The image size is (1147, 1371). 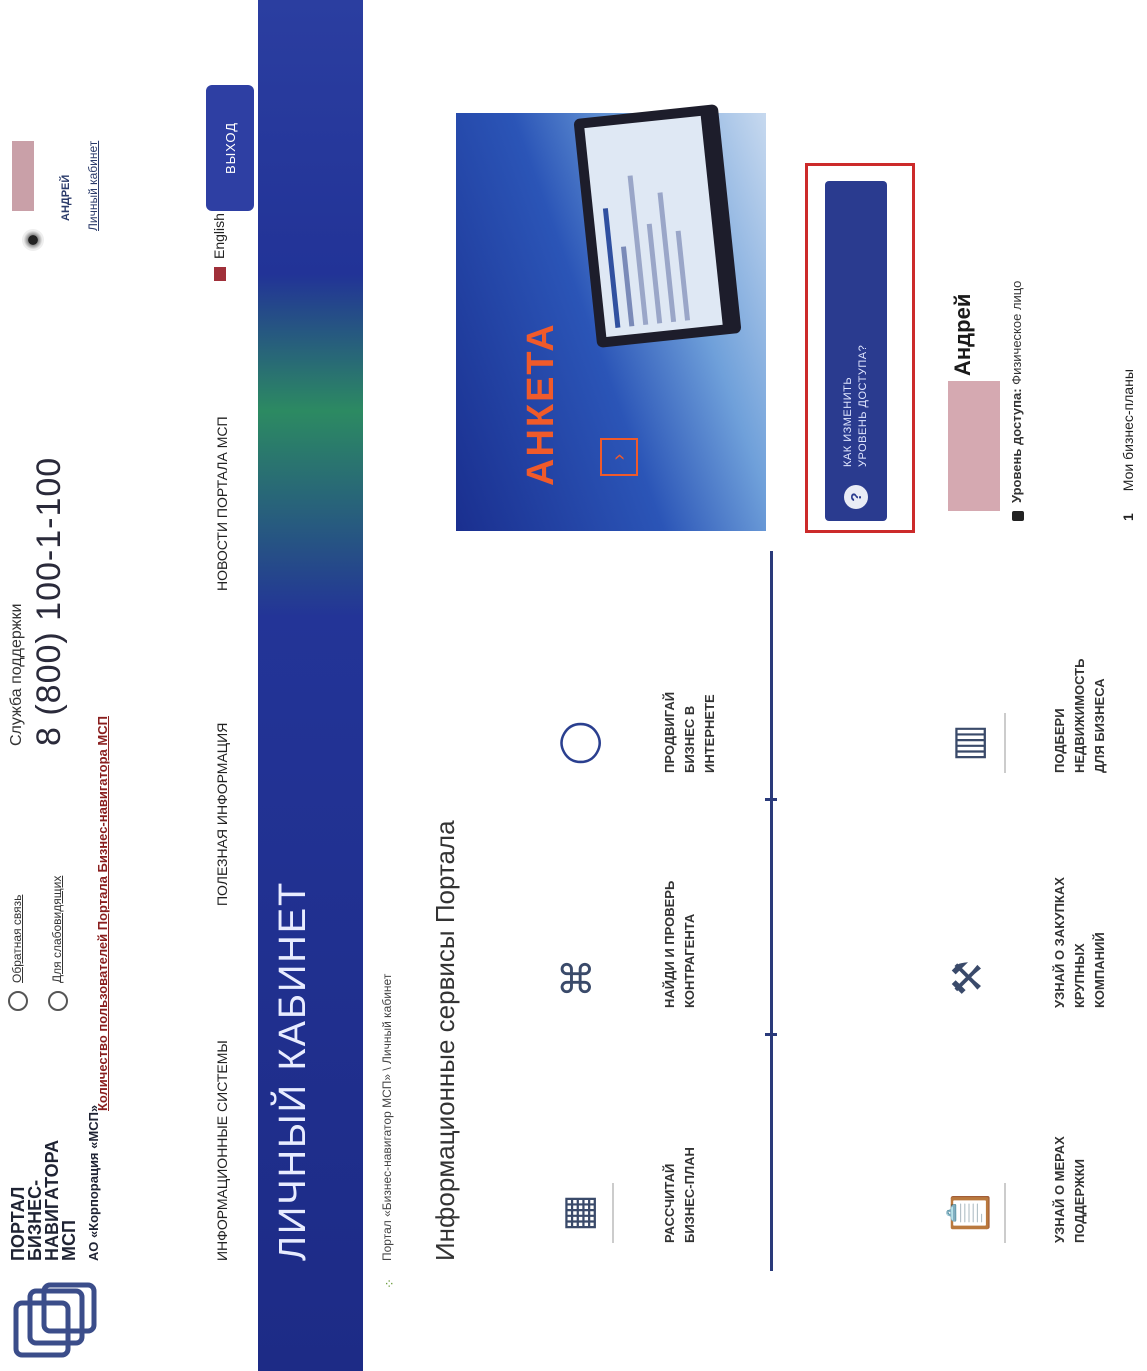 I want to click on profile-photo-redacted, so click(x=974, y=446).